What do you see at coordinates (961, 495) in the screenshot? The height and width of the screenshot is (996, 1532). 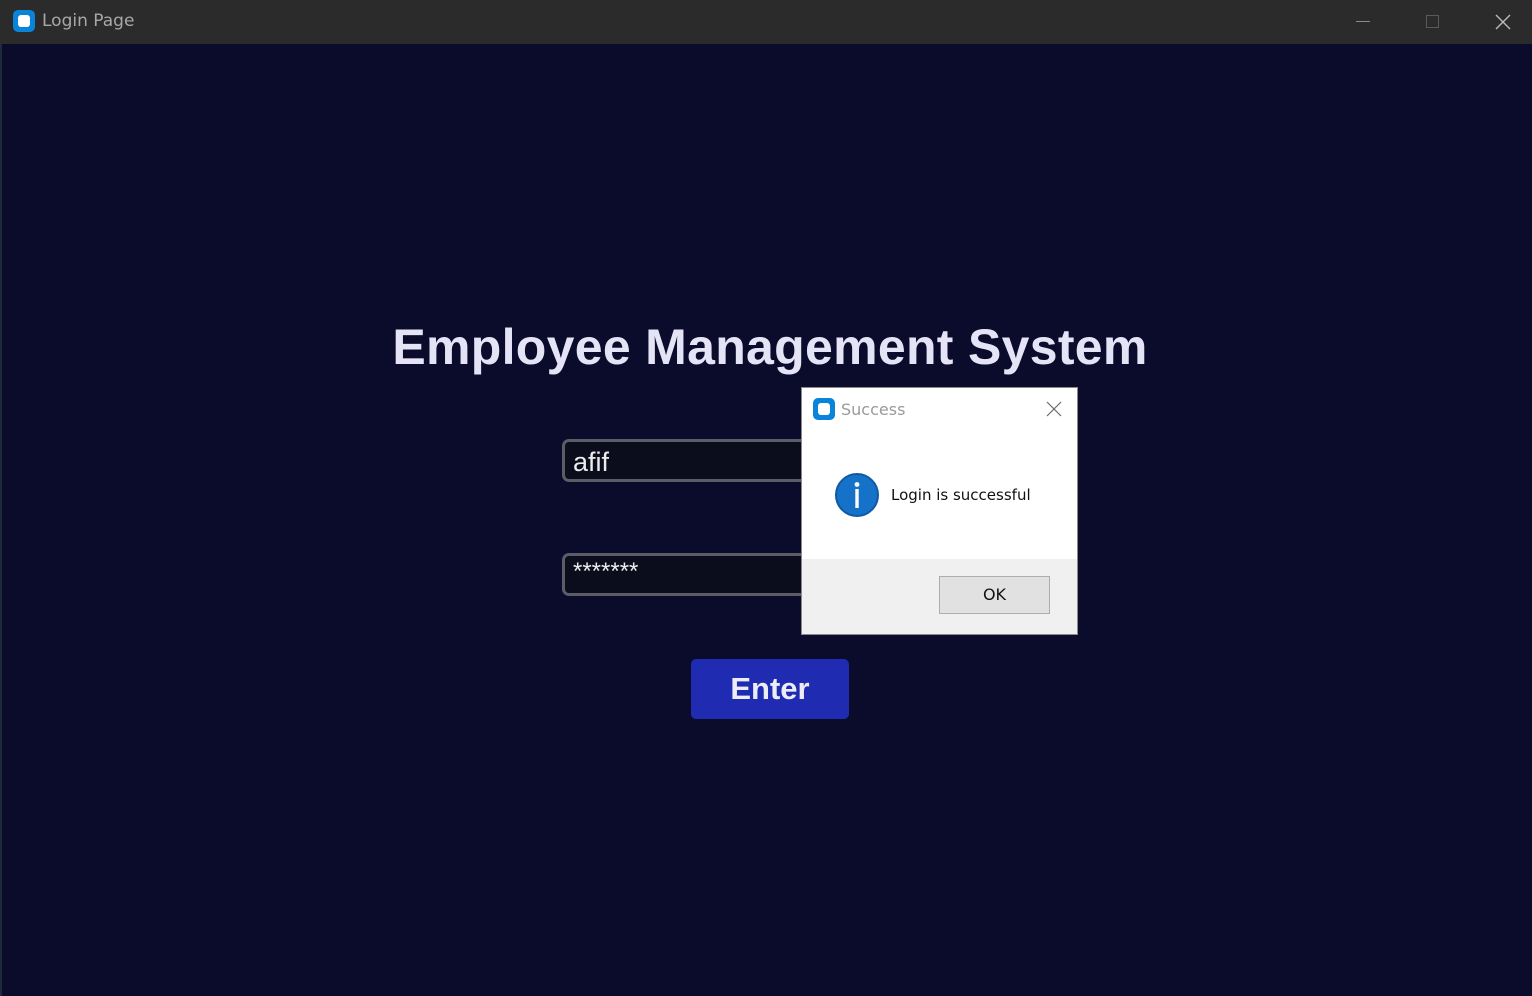 I see `dialog-message: Login is successful` at bounding box center [961, 495].